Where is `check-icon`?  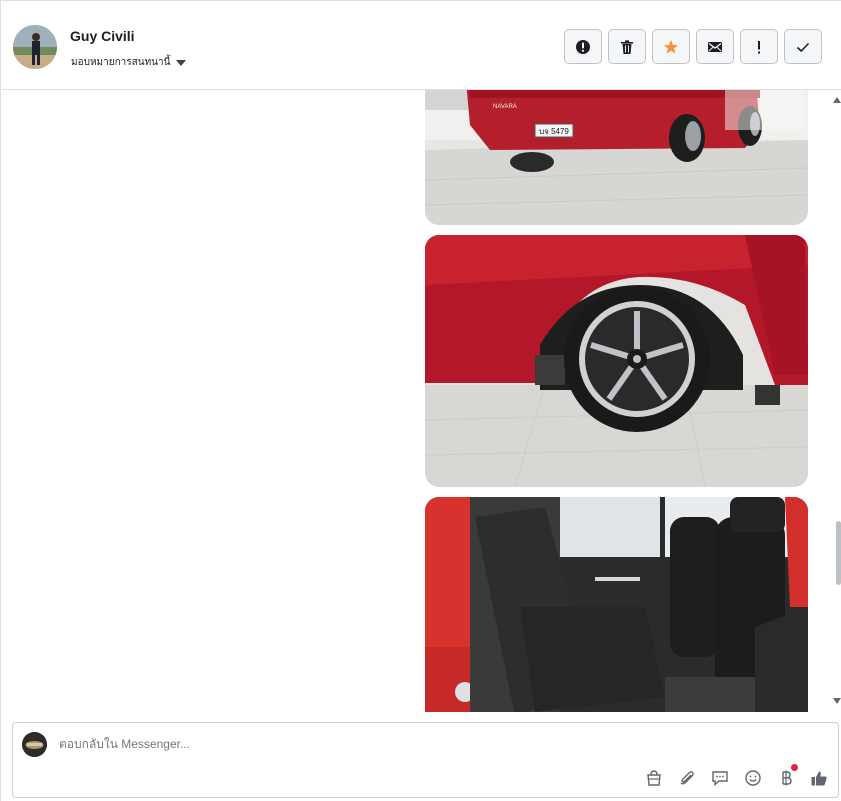 check-icon is located at coordinates (803, 47).